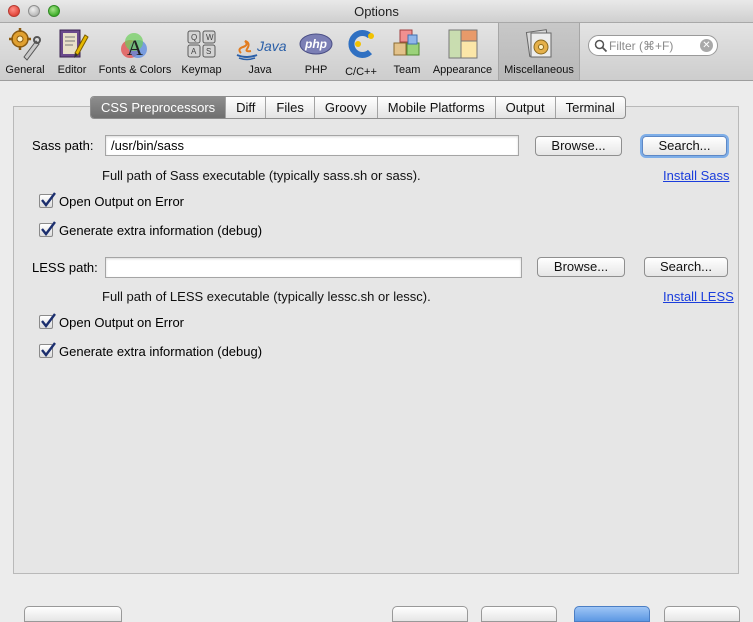 Image resolution: width=753 pixels, height=622 pixels. I want to click on bottom-middle-button, so click(430, 614).